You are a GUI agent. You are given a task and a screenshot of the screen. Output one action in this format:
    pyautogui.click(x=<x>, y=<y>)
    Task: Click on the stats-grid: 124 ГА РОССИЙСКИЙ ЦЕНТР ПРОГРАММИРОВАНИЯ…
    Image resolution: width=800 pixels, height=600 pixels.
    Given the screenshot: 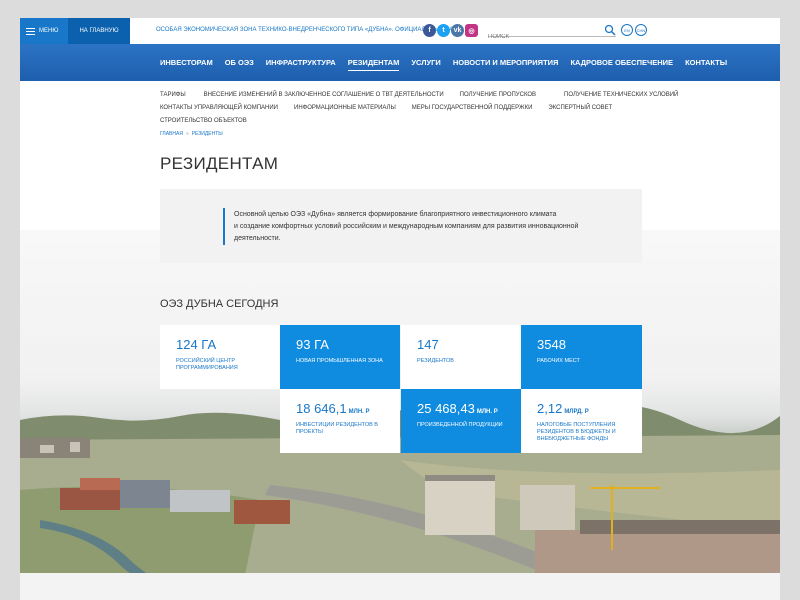 What is the action you would take?
    pyautogui.click(x=401, y=389)
    